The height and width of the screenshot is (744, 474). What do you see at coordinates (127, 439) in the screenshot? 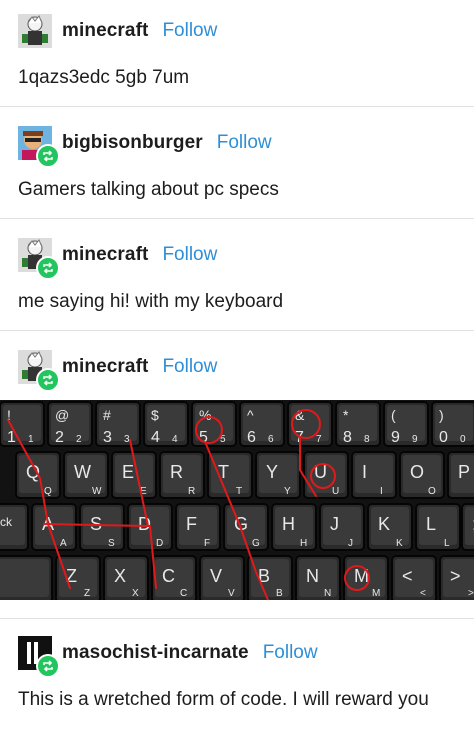
I see `key-label: 3` at bounding box center [127, 439].